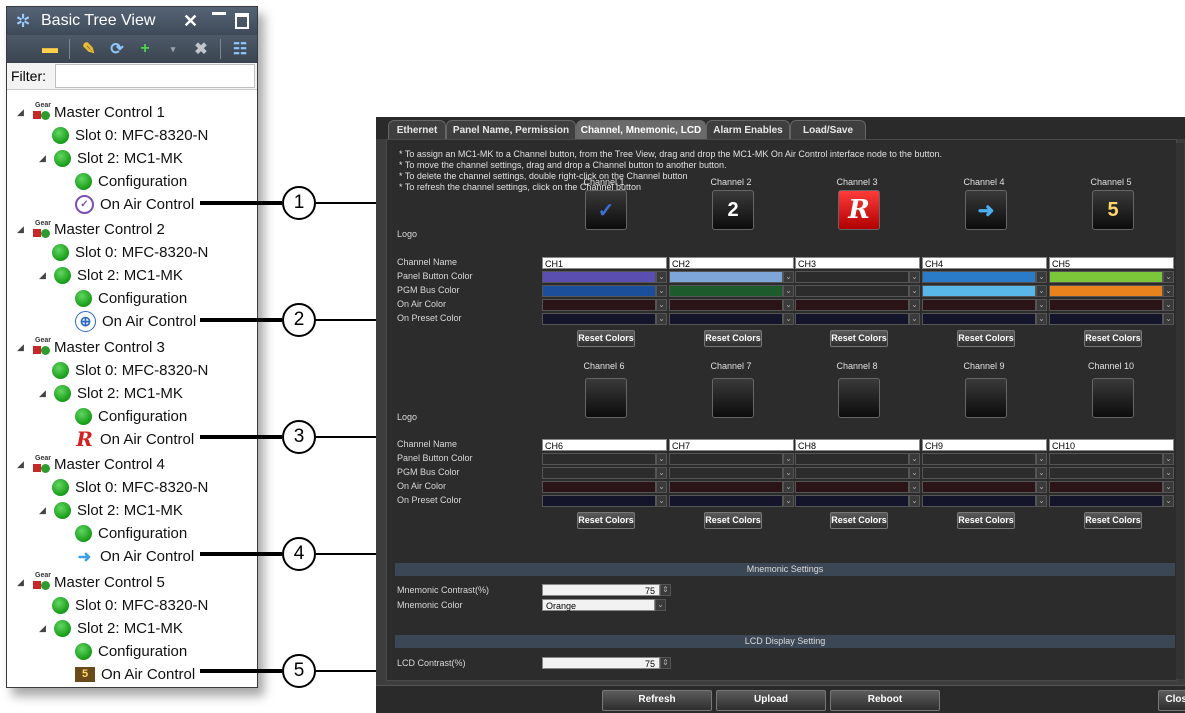 The height and width of the screenshot is (713, 1185). Describe the element at coordinates (771, 700) in the screenshot. I see `upload-button: Upload` at that location.